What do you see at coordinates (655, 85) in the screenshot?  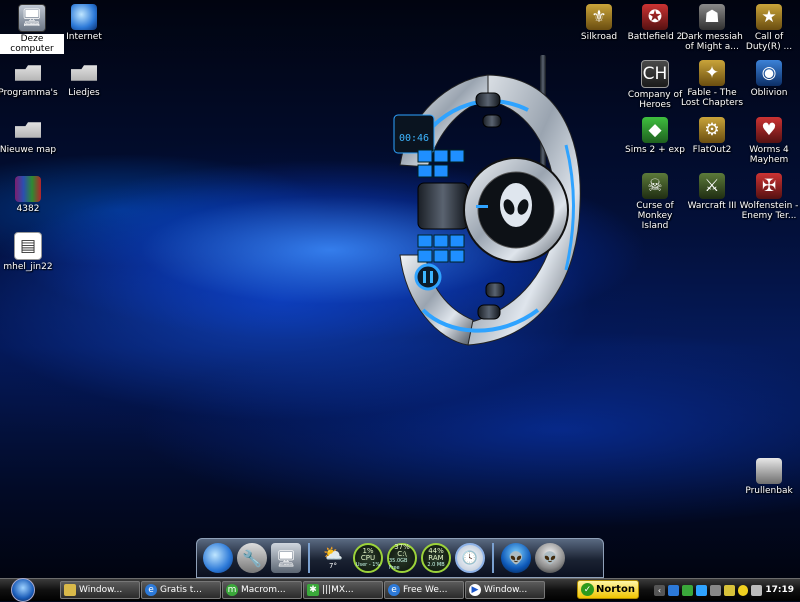 I see `desktop-icon-company-of-heroes: CH Company of Heroes` at bounding box center [655, 85].